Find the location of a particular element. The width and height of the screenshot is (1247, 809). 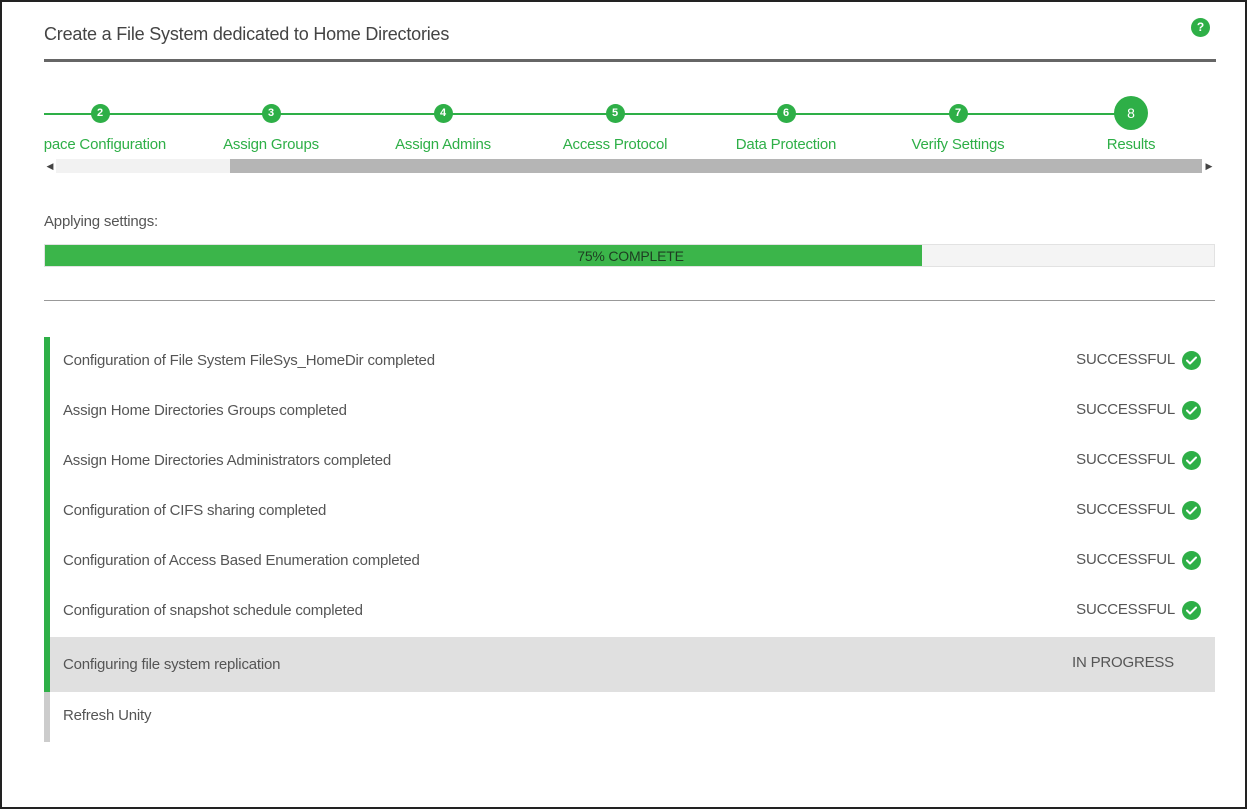

scroll-thumb is located at coordinates (716, 166).